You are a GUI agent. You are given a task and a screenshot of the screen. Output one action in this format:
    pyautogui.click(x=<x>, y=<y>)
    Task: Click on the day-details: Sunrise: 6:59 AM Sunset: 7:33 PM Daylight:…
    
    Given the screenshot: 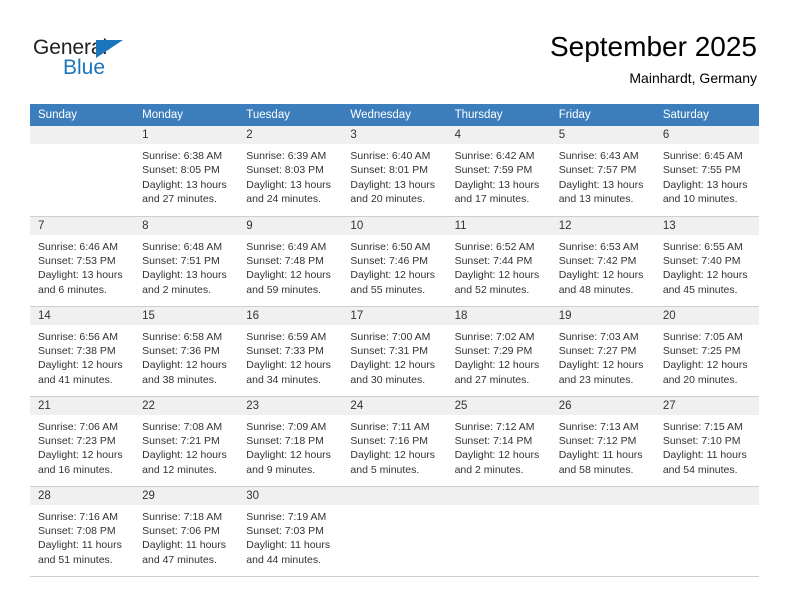 What is the action you would take?
    pyautogui.click(x=290, y=356)
    